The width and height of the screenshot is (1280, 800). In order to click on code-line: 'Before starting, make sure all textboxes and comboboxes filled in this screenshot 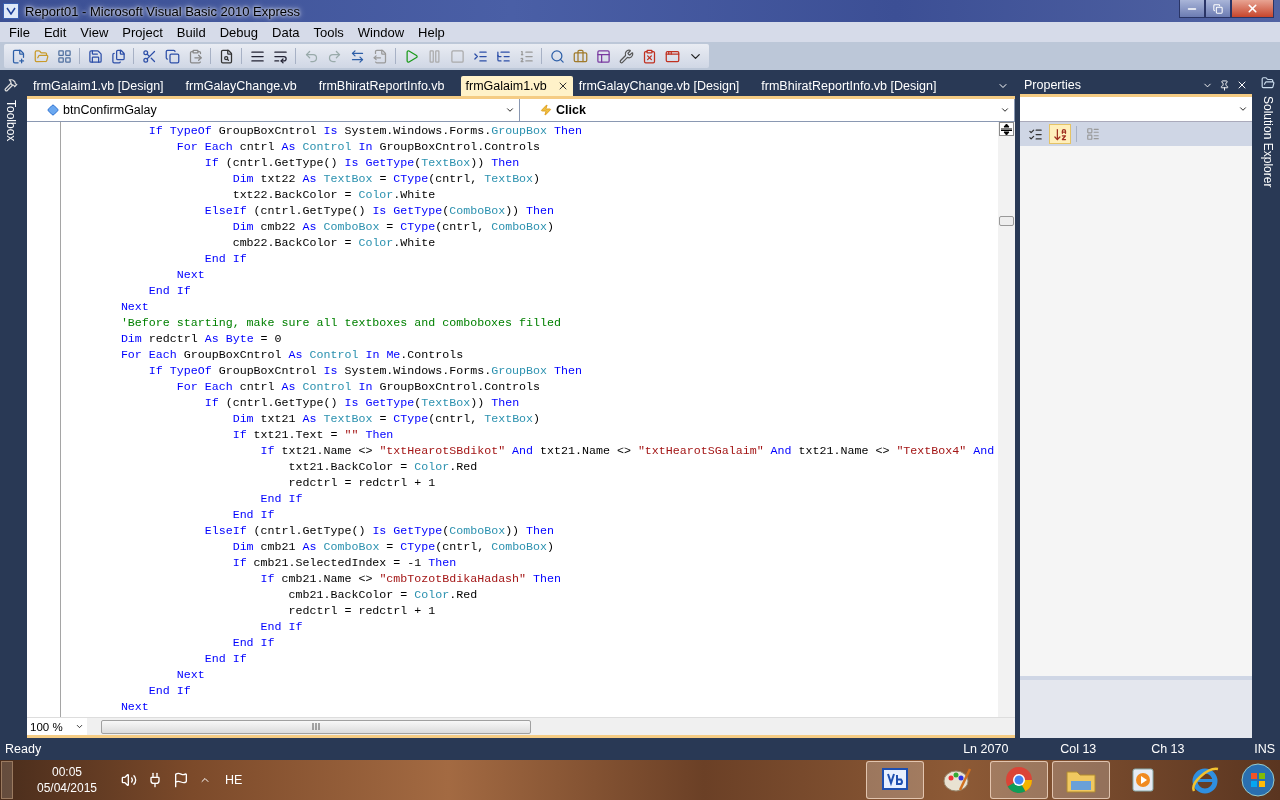, I will do `click(340, 323)`.